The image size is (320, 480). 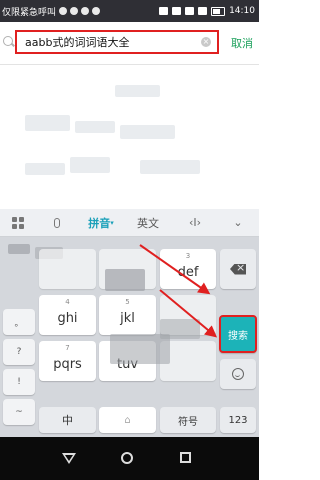 What do you see at coordinates (127, 458) in the screenshot?
I see `home-icon` at bounding box center [127, 458].